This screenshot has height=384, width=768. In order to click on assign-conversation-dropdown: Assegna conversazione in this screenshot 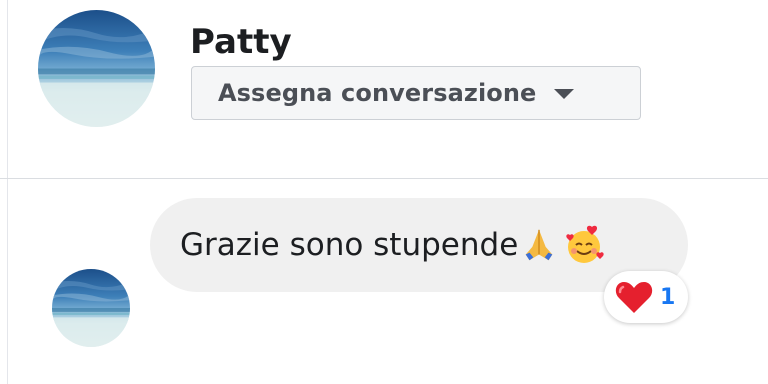, I will do `click(416, 93)`.